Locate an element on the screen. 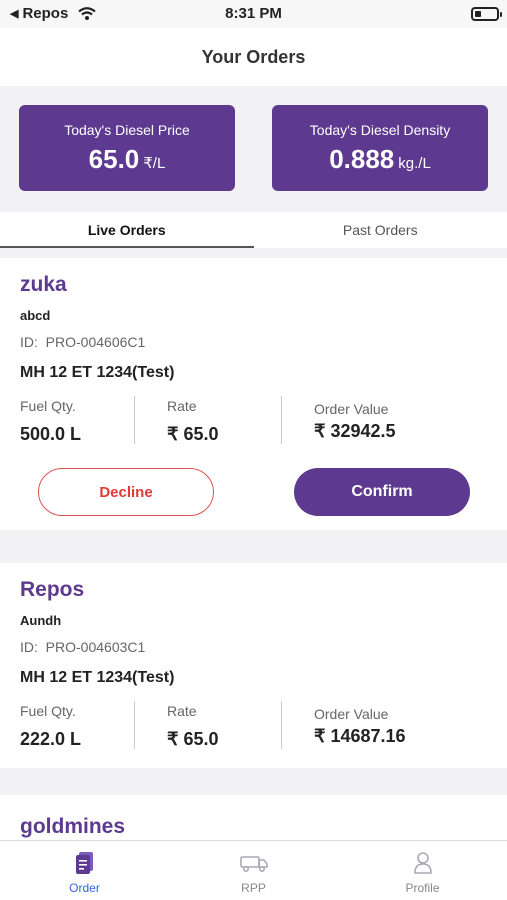 Image resolution: width=507 pixels, height=900 pixels. tab-past-orders: Past Orders is located at coordinates (380, 230).